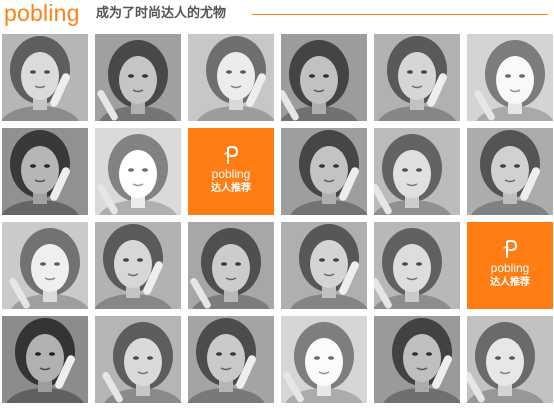 The image size is (554, 410). I want to click on header: pobling 成为了时尚达人的尤物, so click(277, 14).